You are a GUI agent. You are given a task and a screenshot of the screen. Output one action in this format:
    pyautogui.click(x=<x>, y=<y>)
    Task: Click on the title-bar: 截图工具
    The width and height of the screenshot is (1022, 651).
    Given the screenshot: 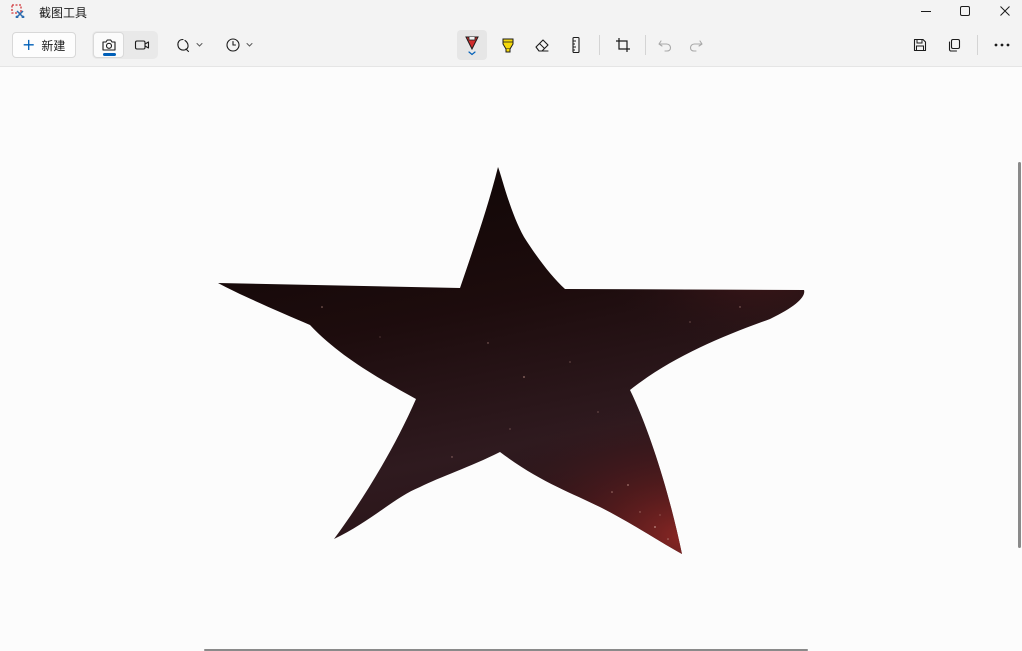 What is the action you would take?
    pyautogui.click(x=511, y=11)
    